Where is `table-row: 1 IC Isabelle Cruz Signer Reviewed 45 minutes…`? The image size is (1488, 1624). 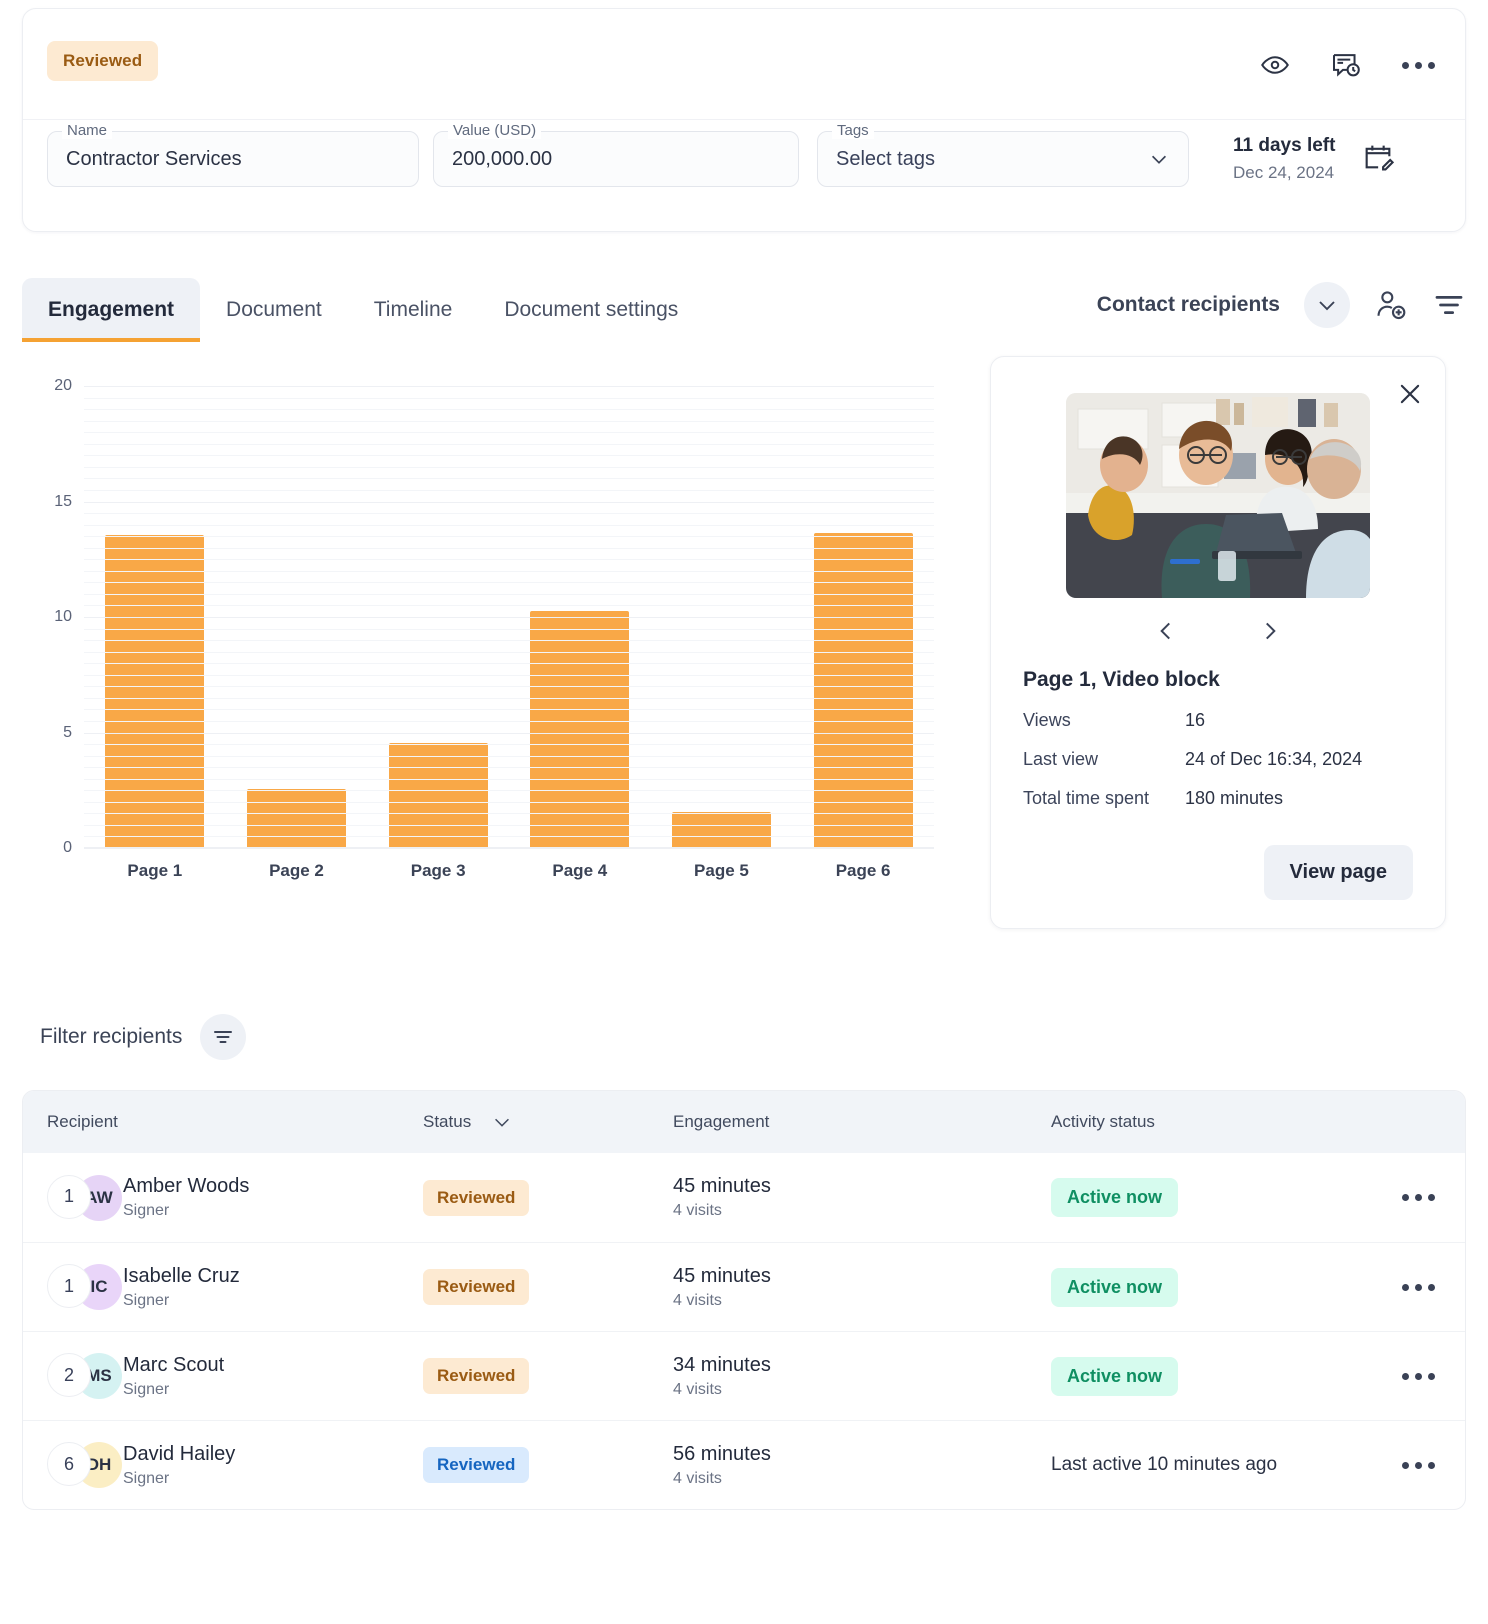 table-row: 1 IC Isabelle Cruz Signer Reviewed 45 minutes… is located at coordinates (744, 1286).